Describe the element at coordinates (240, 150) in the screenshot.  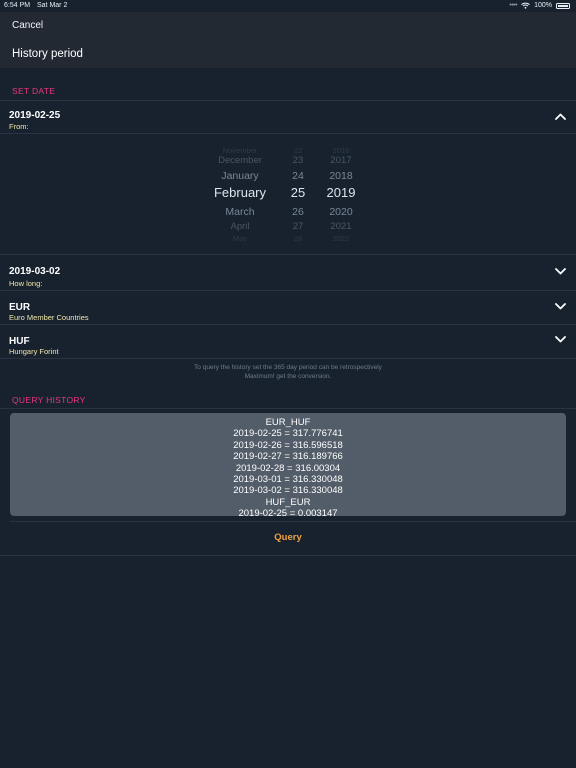
I see `picker-option: November` at that location.